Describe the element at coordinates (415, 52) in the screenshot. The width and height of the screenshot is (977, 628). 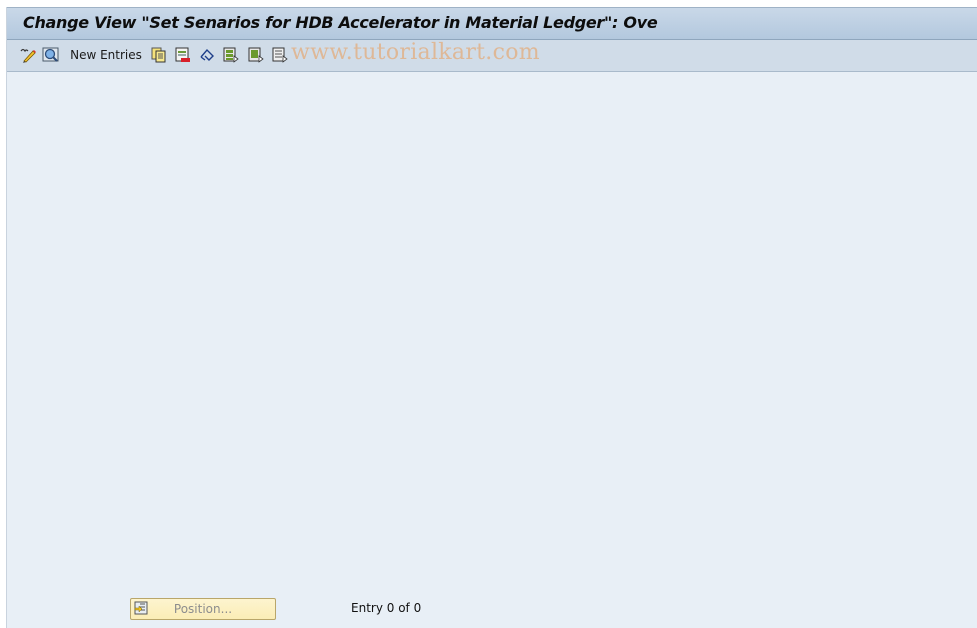
I see `watermark-text: www.tutorialkart.com` at that location.